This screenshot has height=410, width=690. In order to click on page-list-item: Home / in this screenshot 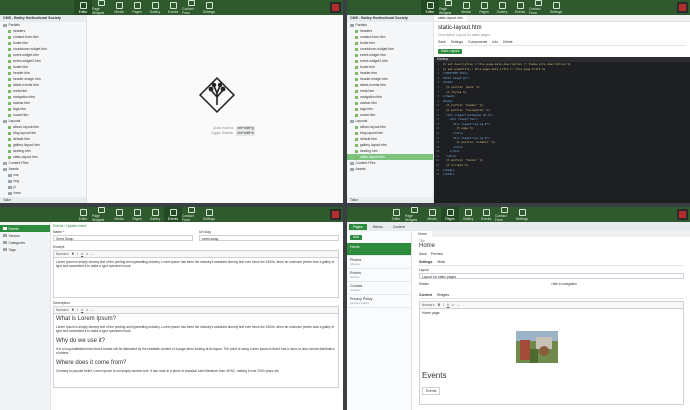, I will do `click(379, 249)`.